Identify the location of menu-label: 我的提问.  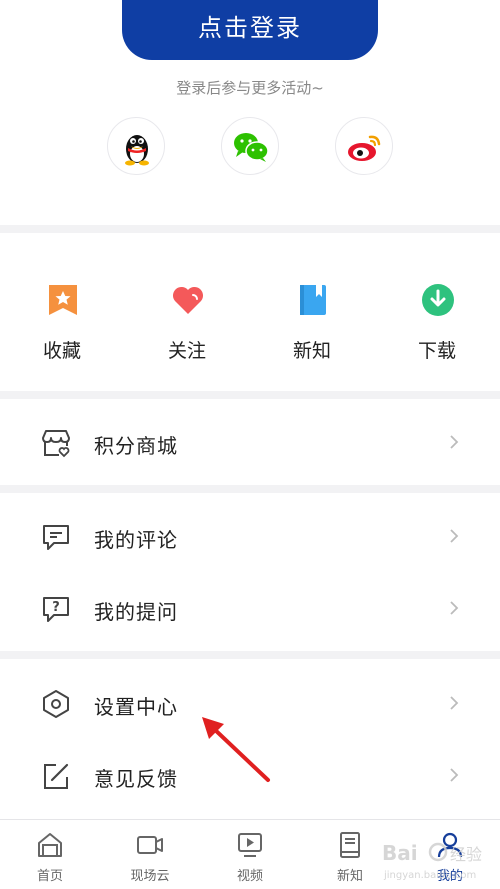
(136, 612).